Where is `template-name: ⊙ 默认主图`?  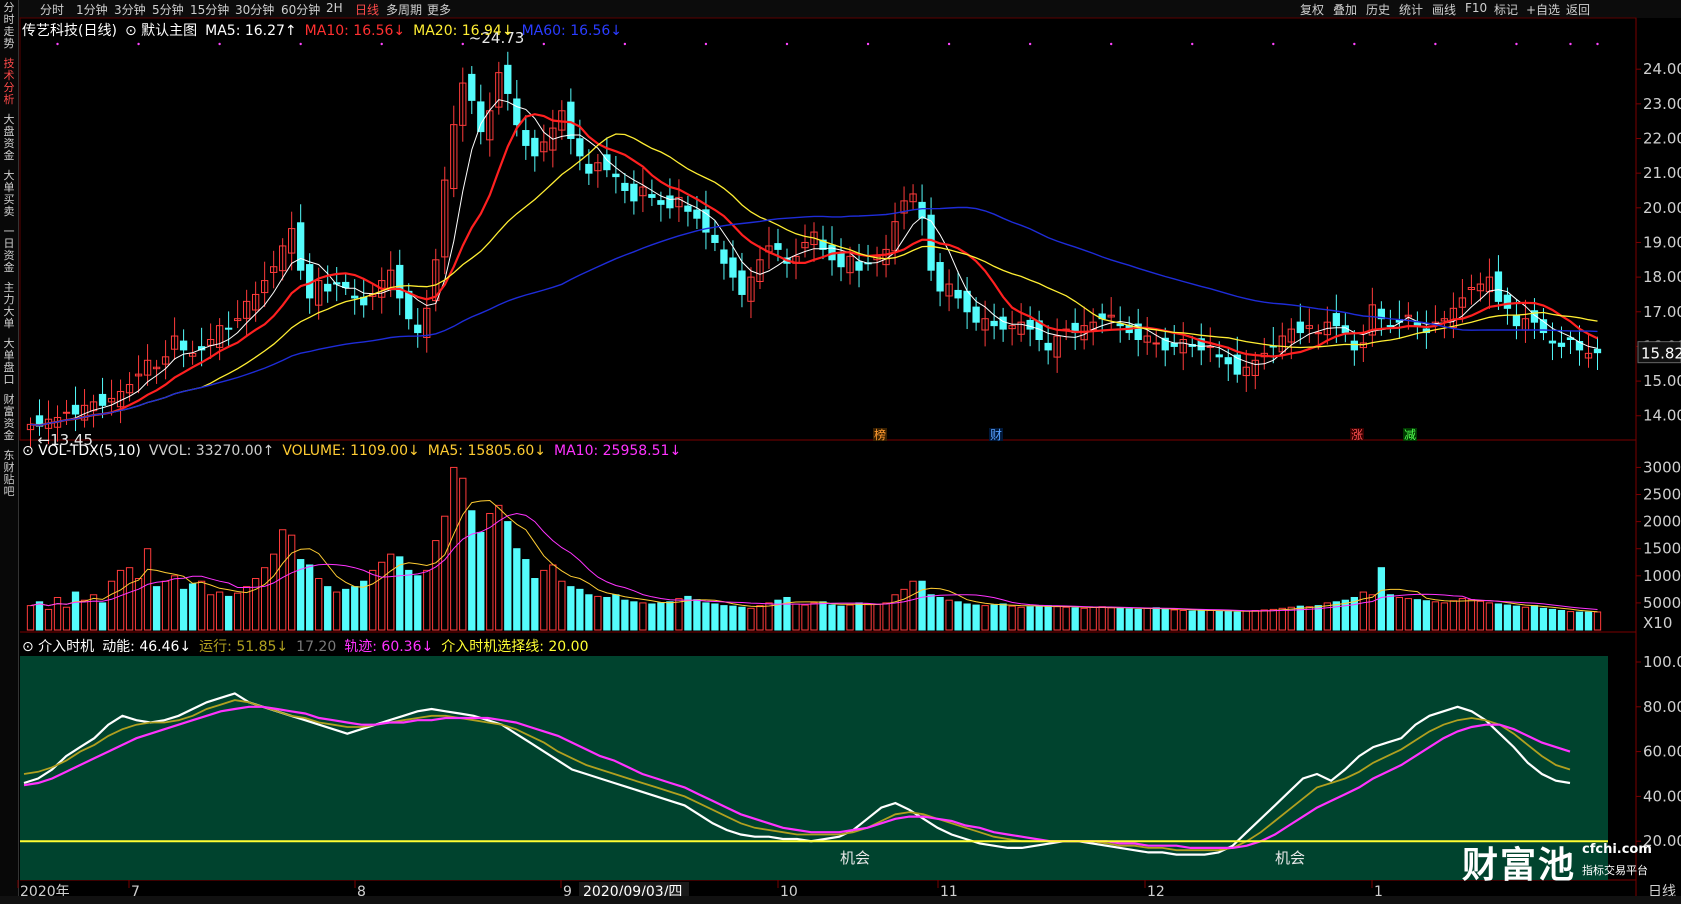
template-name: ⊙ 默认主图 is located at coordinates (161, 31).